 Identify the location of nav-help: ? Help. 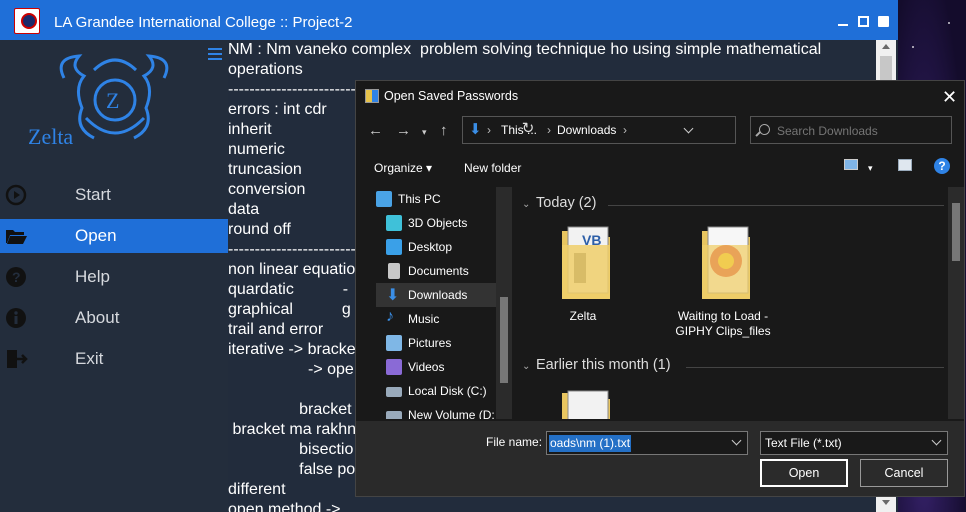
(114, 277).